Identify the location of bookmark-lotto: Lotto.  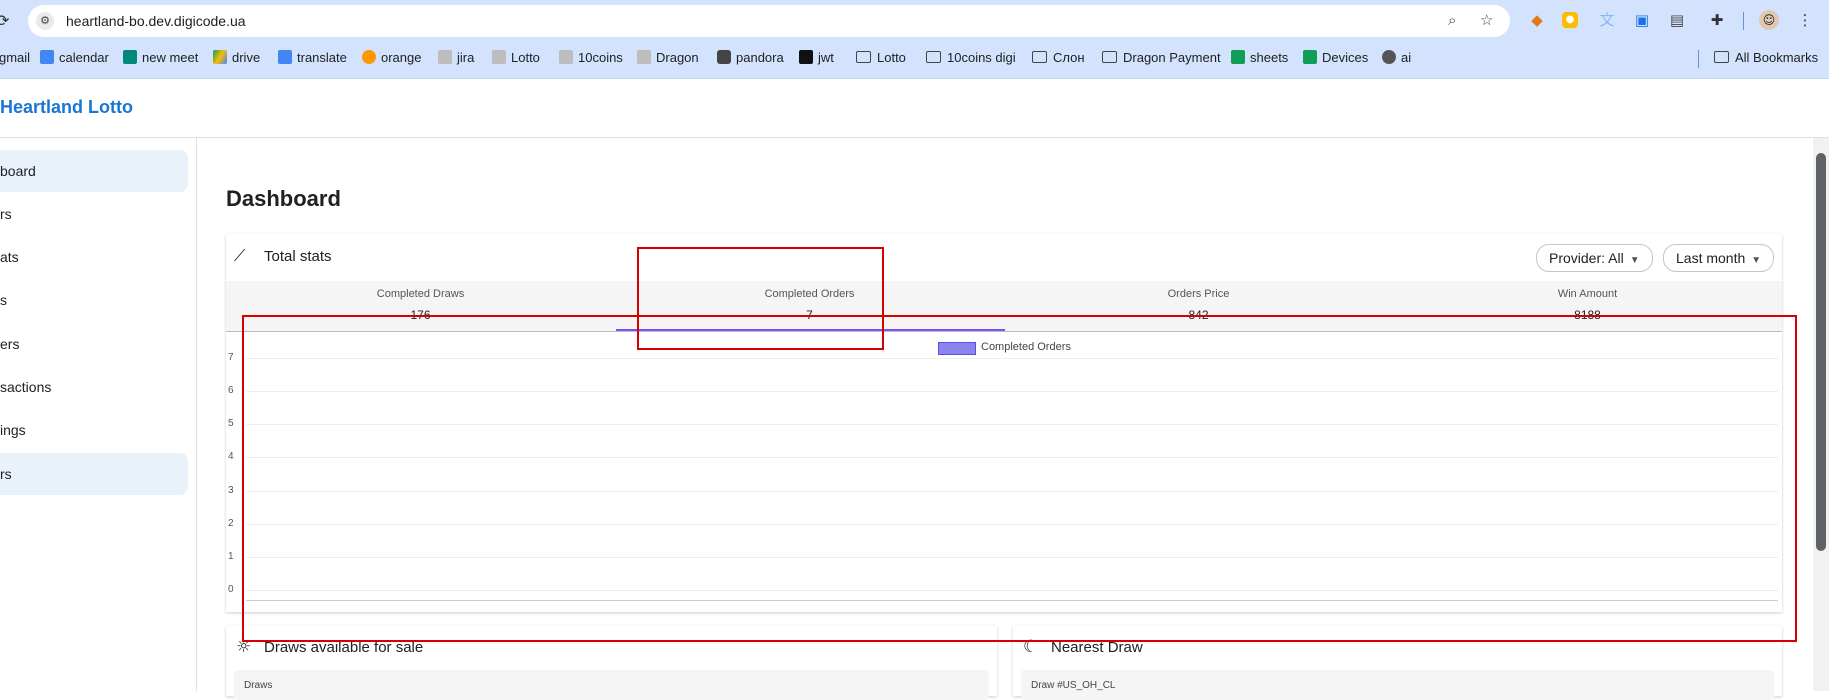
(516, 57).